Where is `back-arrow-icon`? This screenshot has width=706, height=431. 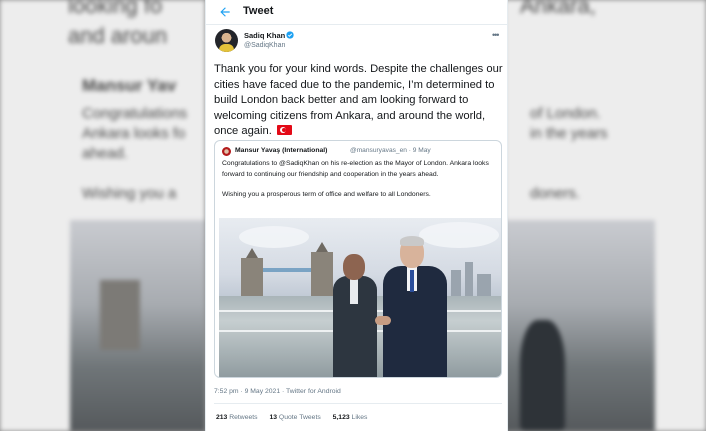 back-arrow-icon is located at coordinates (225, 12).